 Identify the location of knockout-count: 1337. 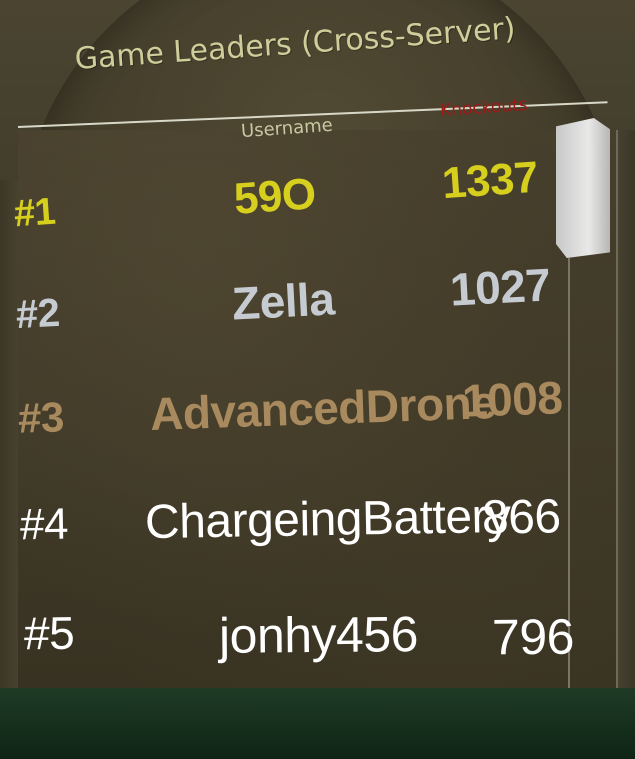
(490, 180).